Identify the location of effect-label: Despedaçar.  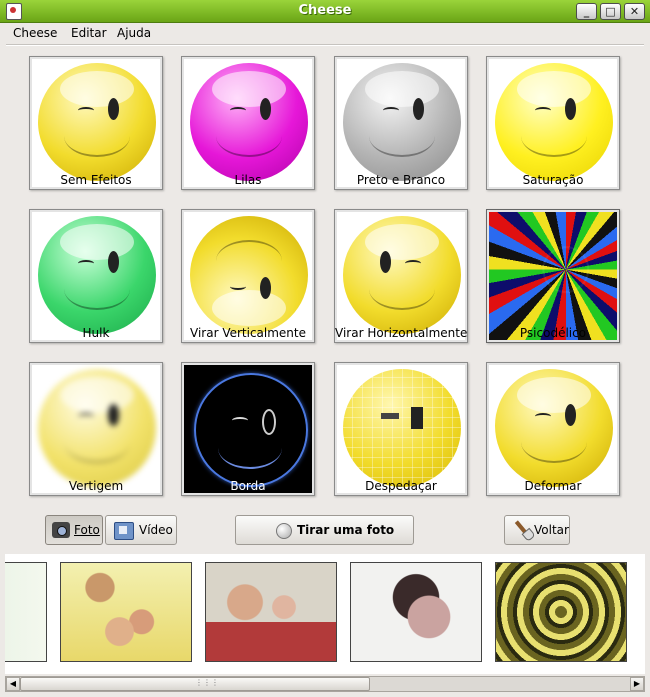
(401, 486).